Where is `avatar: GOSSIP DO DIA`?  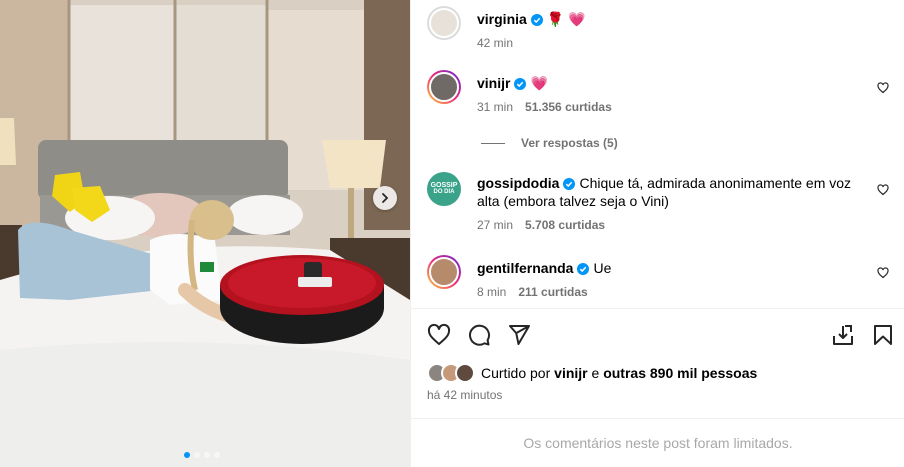
avatar: GOSSIP DO DIA is located at coordinates (444, 189).